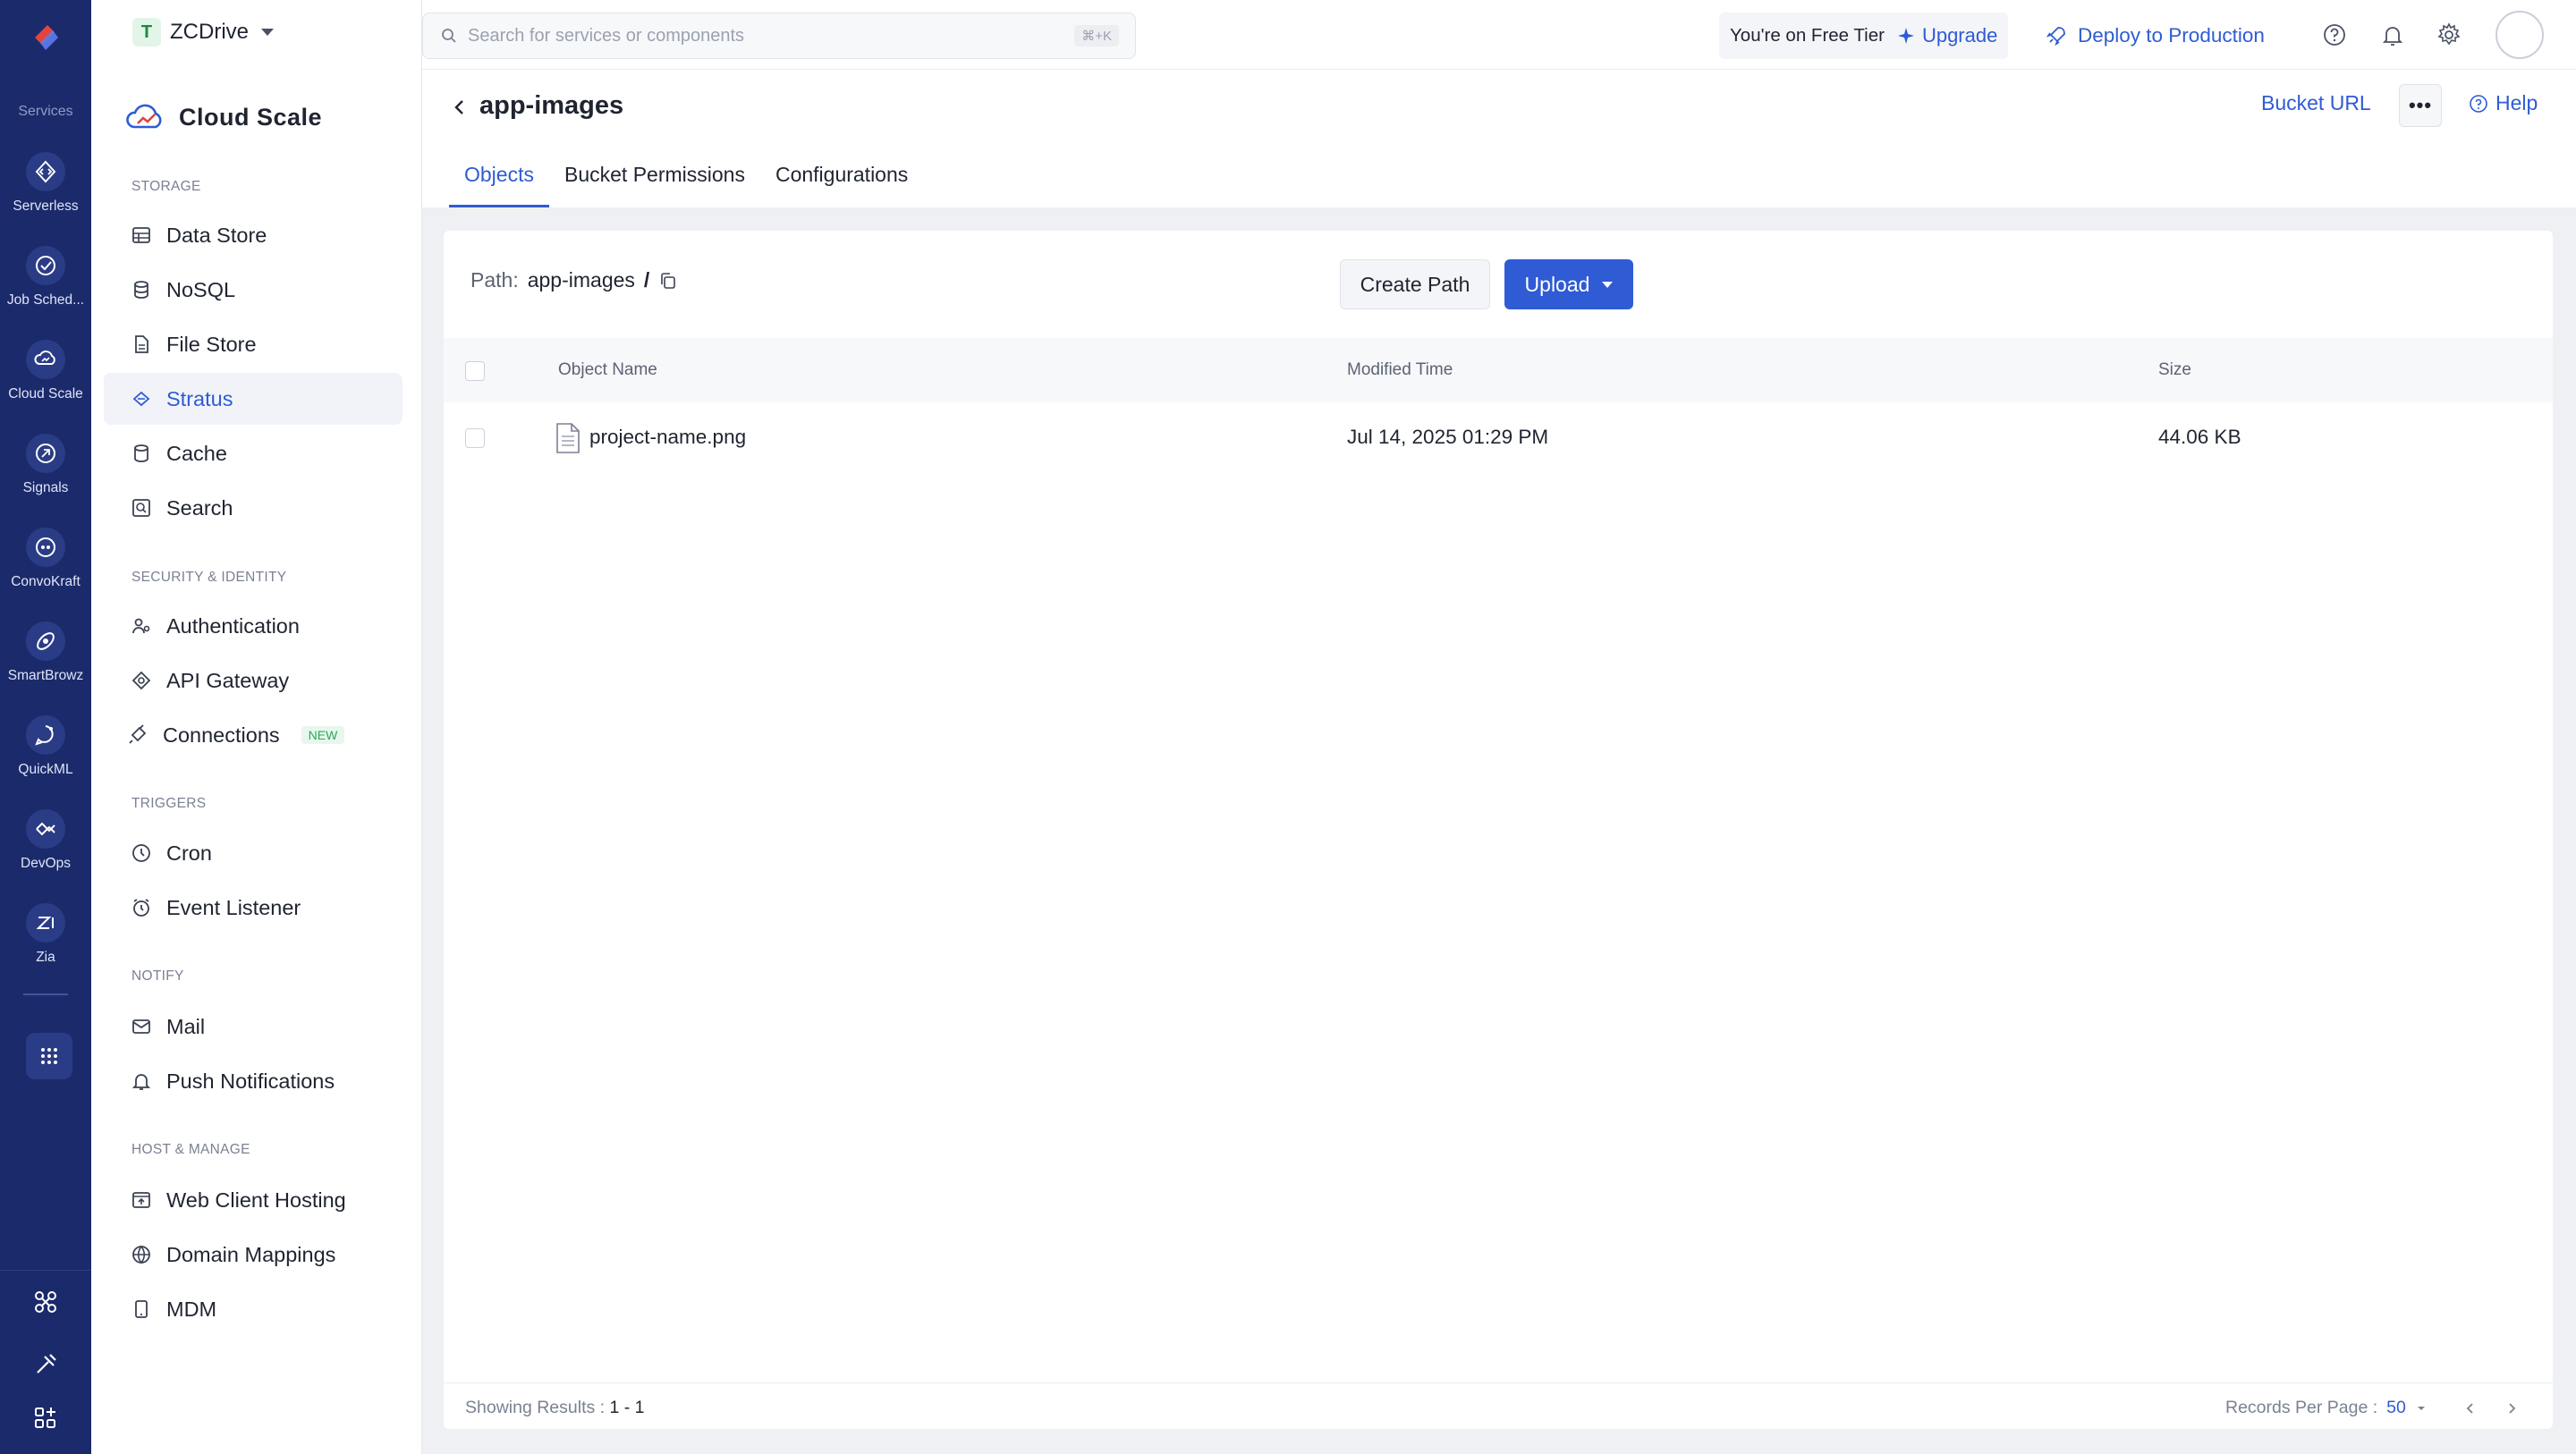 This screenshot has width=2576, height=1454. Describe the element at coordinates (141, 626) in the screenshot. I see `users-icon` at that location.